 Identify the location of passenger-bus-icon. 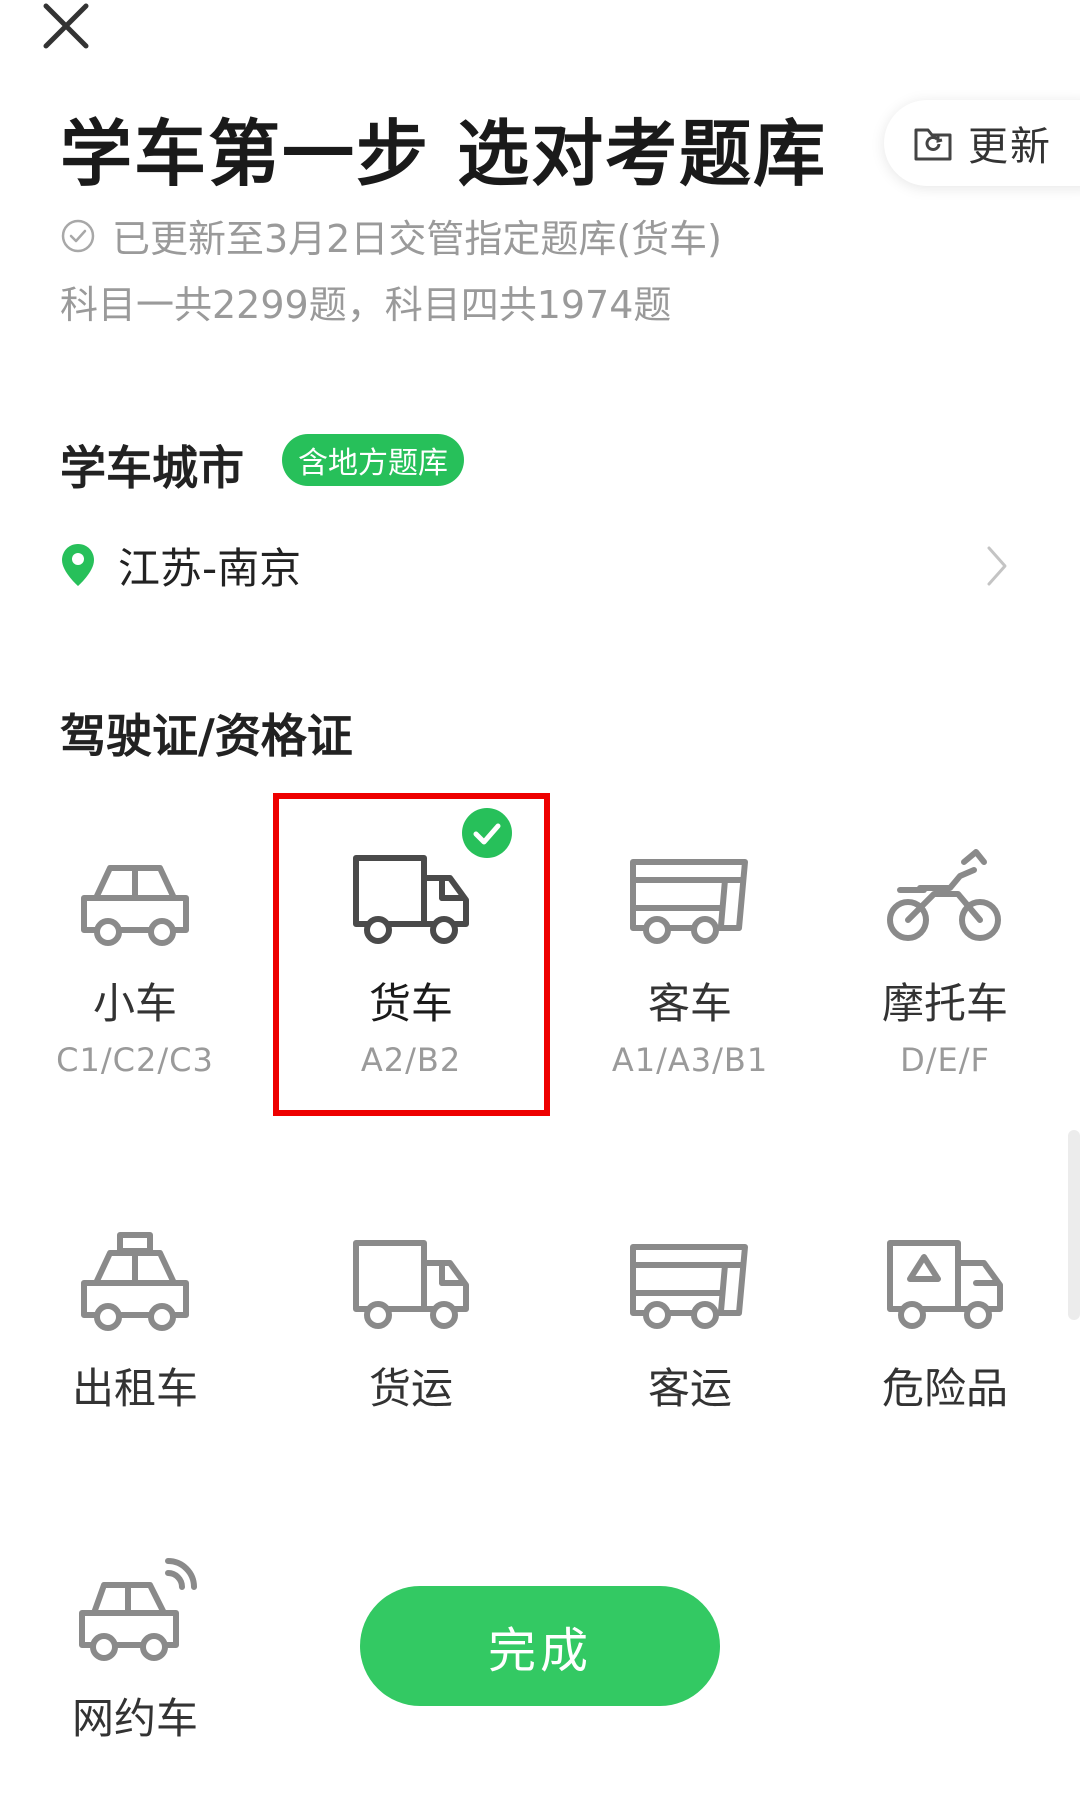
(689, 1286).